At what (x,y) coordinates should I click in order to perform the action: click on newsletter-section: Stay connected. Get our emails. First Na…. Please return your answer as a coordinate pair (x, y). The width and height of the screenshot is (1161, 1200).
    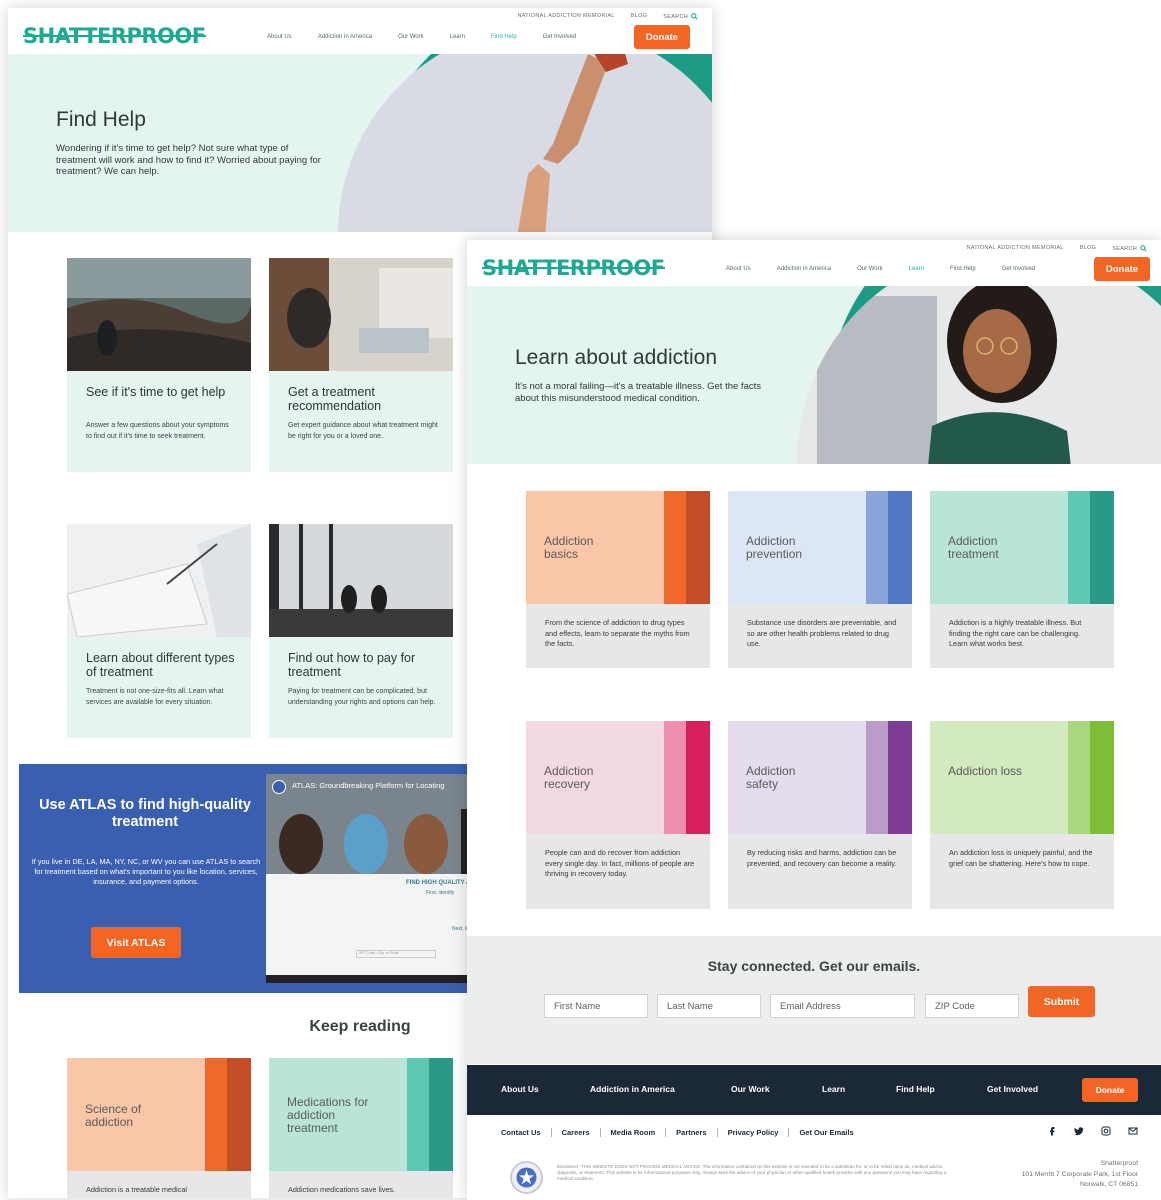
    Looking at the image, I should click on (814, 1000).